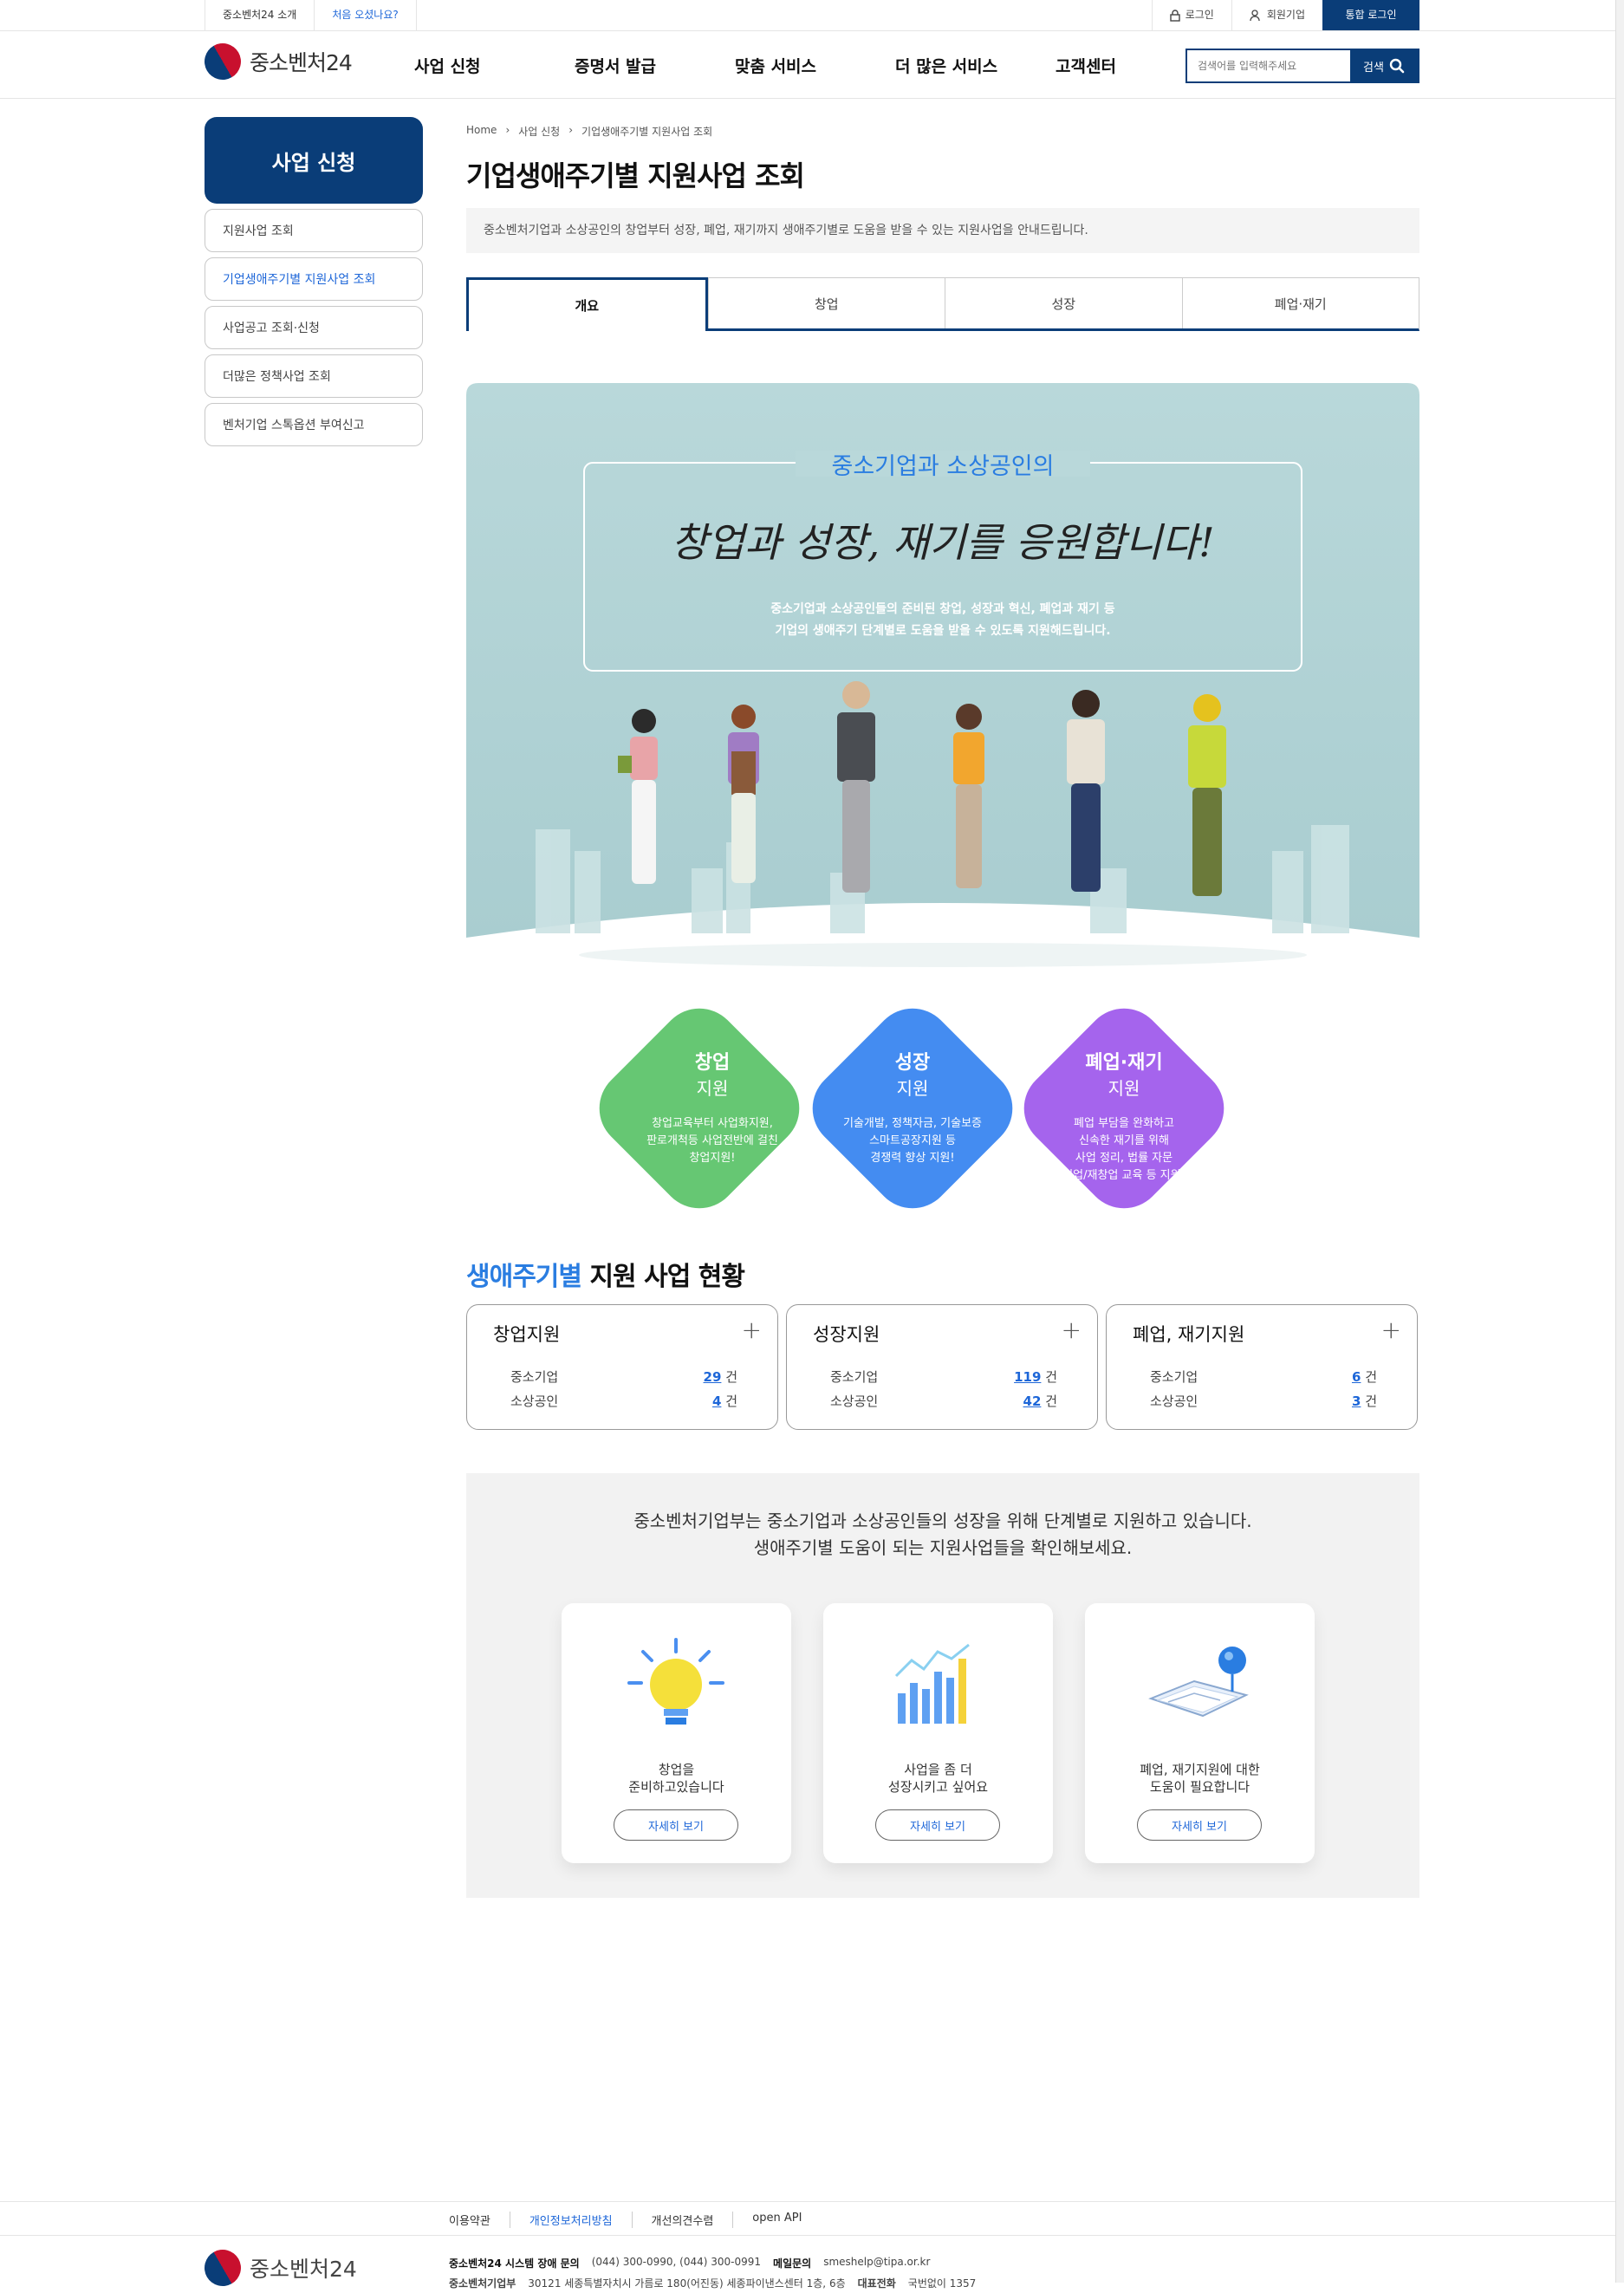  I want to click on footer-inquiry-label: 중소벤처24 시스템 장애 문의, so click(514, 2263).